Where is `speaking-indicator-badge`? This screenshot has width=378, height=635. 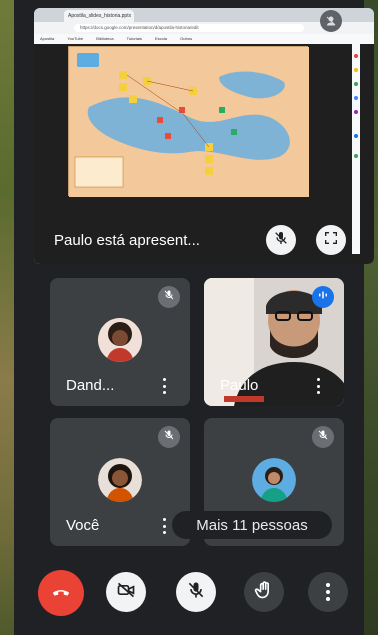
speaking-indicator-badge is located at coordinates (323, 297).